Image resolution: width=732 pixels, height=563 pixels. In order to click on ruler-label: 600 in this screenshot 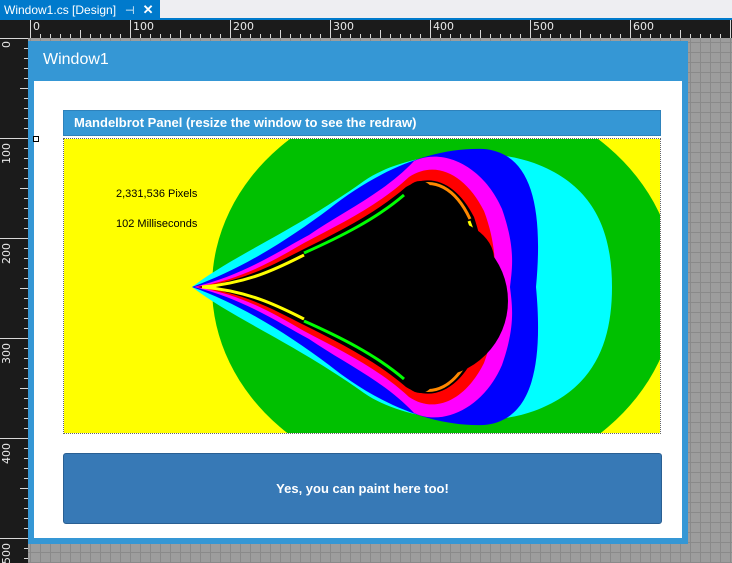, I will do `click(643, 26)`.